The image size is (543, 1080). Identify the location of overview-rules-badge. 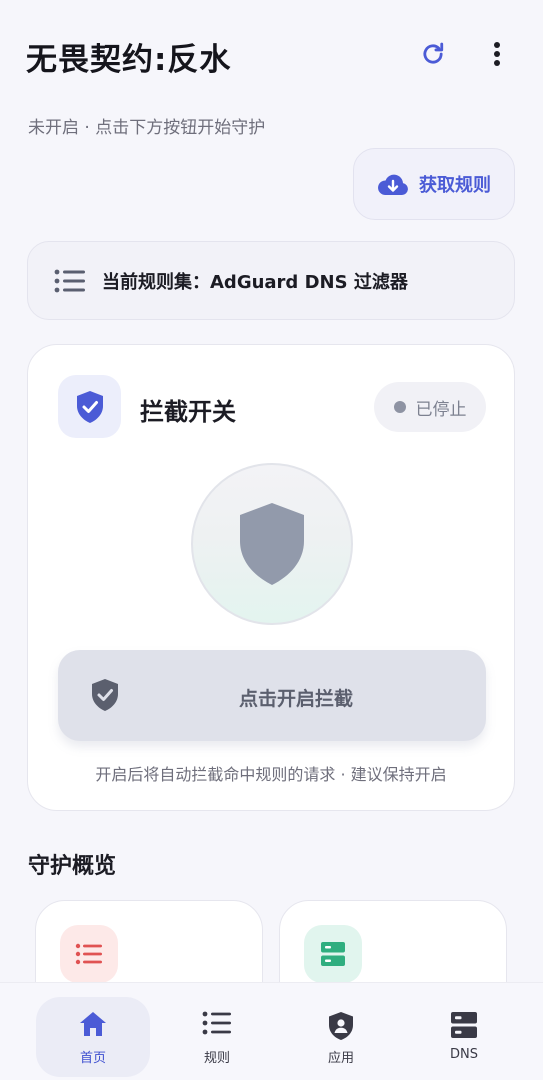
(89, 954).